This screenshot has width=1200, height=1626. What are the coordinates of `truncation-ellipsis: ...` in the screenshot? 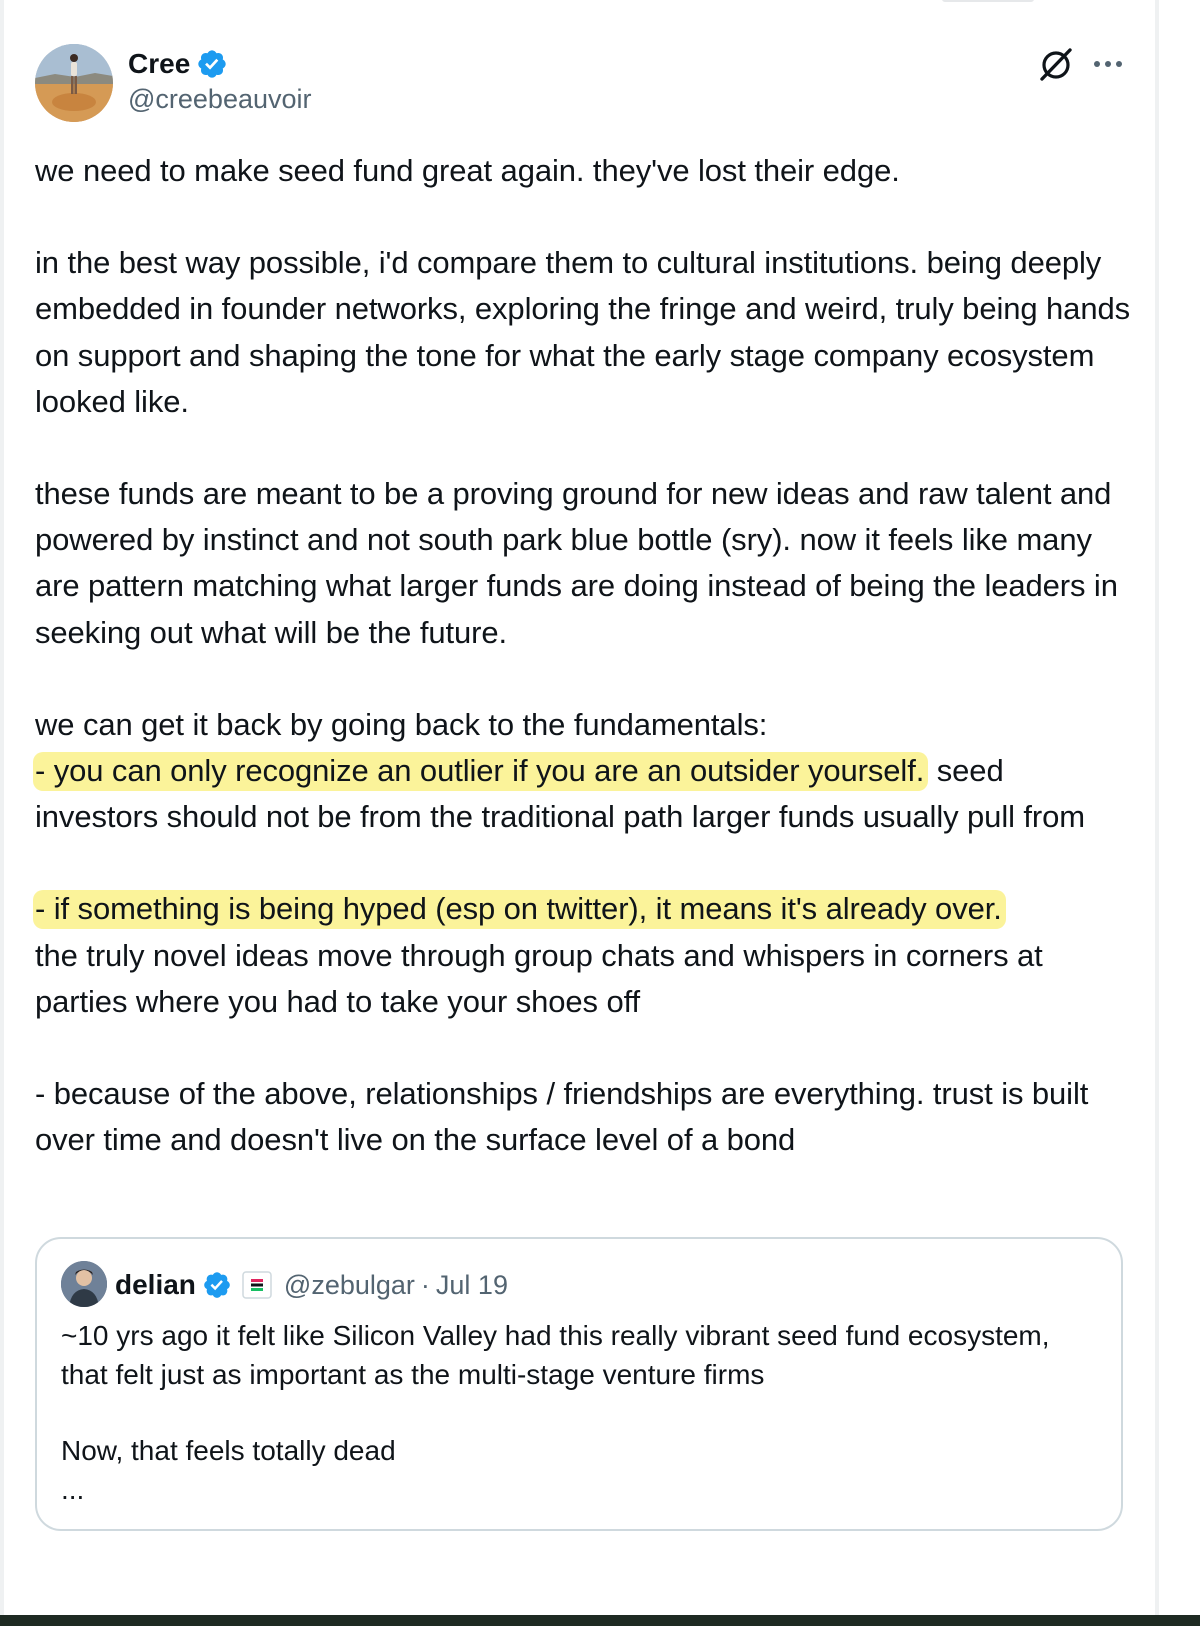 It's located at (73, 1489).